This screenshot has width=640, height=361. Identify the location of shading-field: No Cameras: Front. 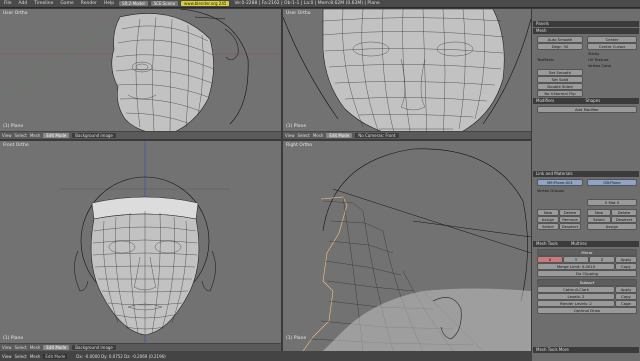
(377, 135).